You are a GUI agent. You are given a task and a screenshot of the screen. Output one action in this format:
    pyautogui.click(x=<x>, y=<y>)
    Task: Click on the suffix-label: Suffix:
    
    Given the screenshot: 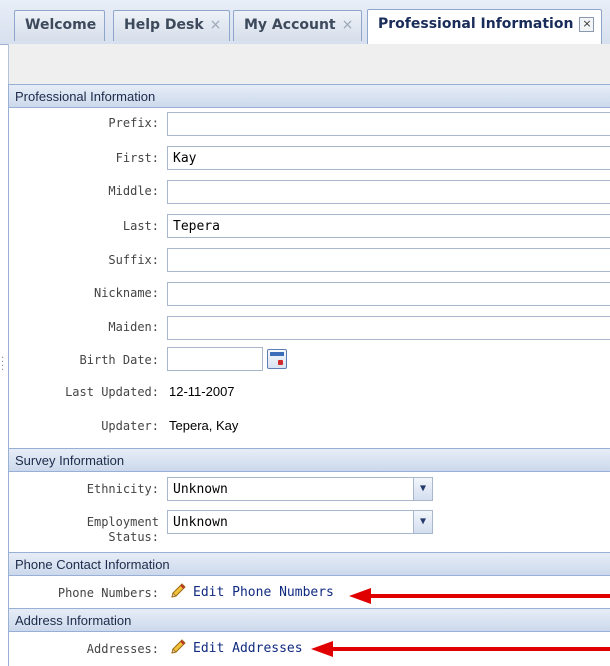 What is the action you would take?
    pyautogui.click(x=133, y=260)
    